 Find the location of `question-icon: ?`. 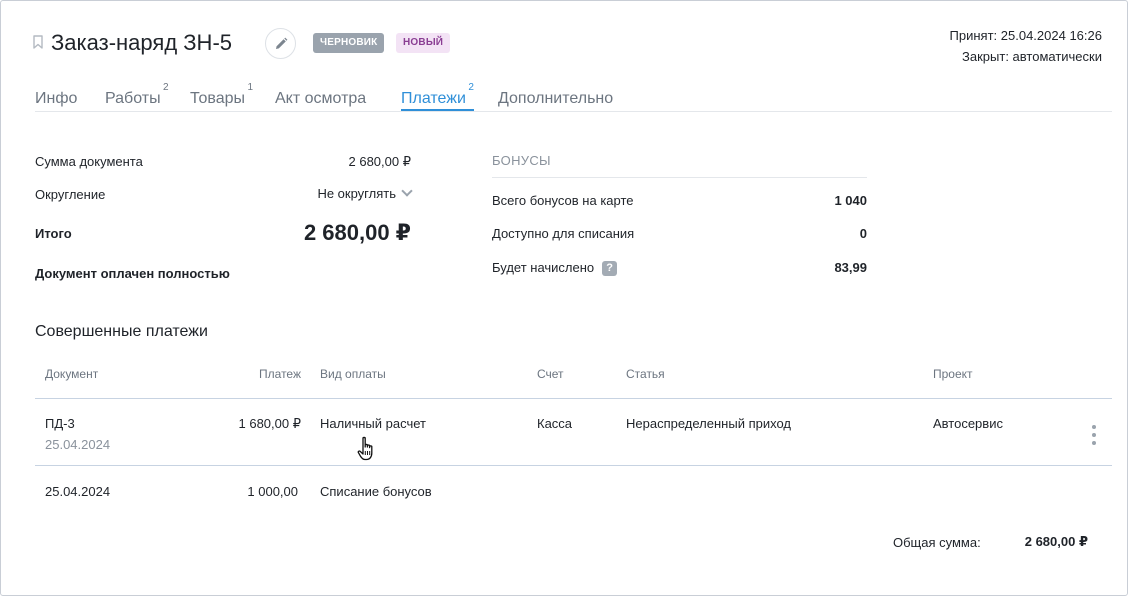

question-icon: ? is located at coordinates (610, 269).